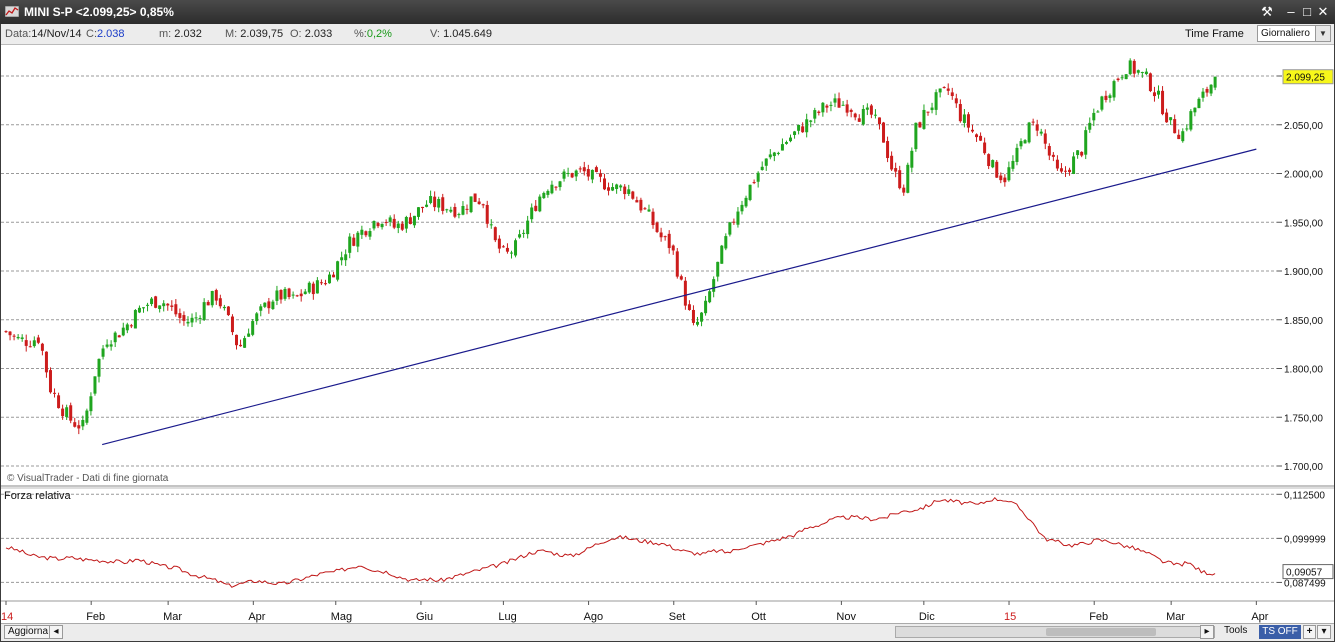  Describe the element at coordinates (1323, 12) in the screenshot. I see `close-icon: ✕` at that location.